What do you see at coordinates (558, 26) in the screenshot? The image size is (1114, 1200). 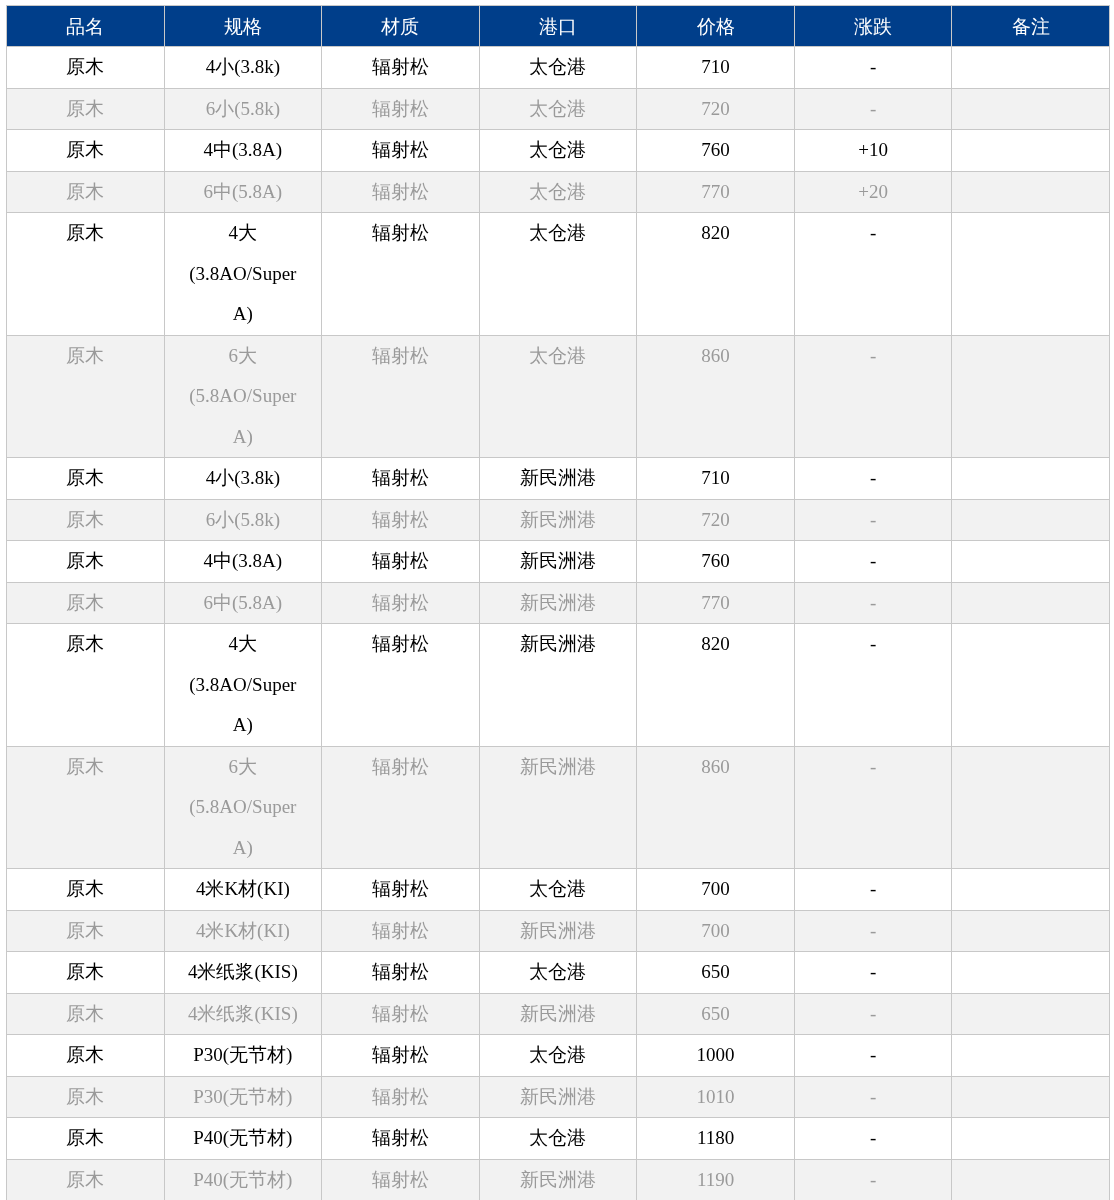 I see `header-cell: 港口` at bounding box center [558, 26].